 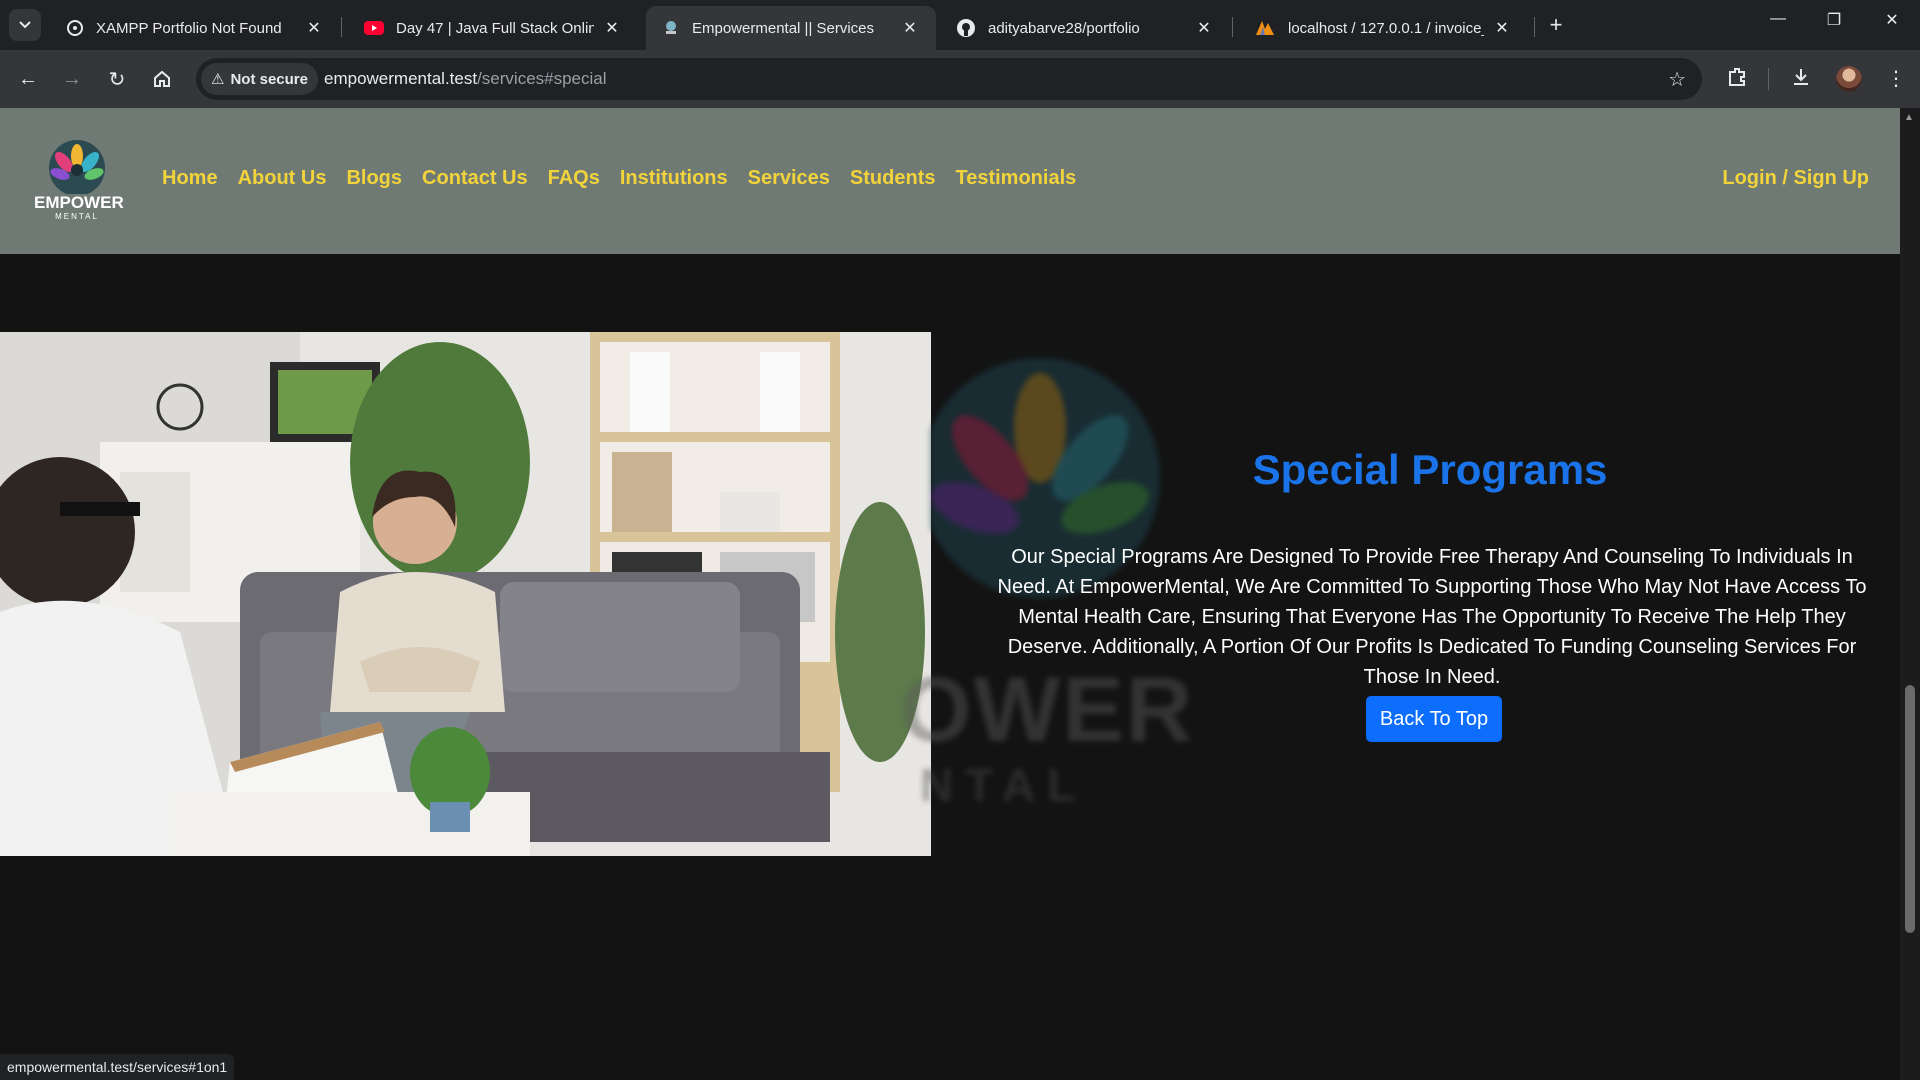 What do you see at coordinates (1909, 117) in the screenshot?
I see `scroll-up-arrow-icon: ▲` at bounding box center [1909, 117].